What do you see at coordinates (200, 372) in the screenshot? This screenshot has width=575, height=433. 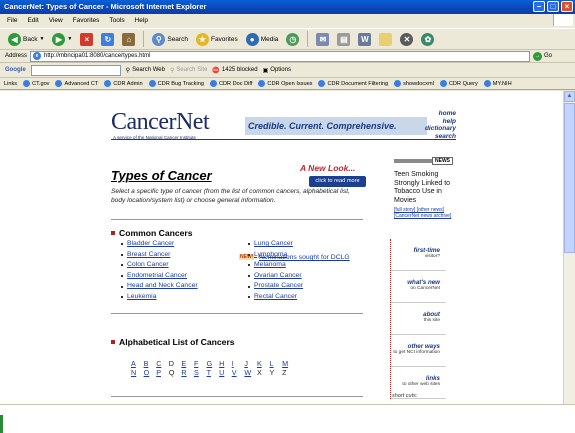 I see `letter-link: S` at bounding box center [200, 372].